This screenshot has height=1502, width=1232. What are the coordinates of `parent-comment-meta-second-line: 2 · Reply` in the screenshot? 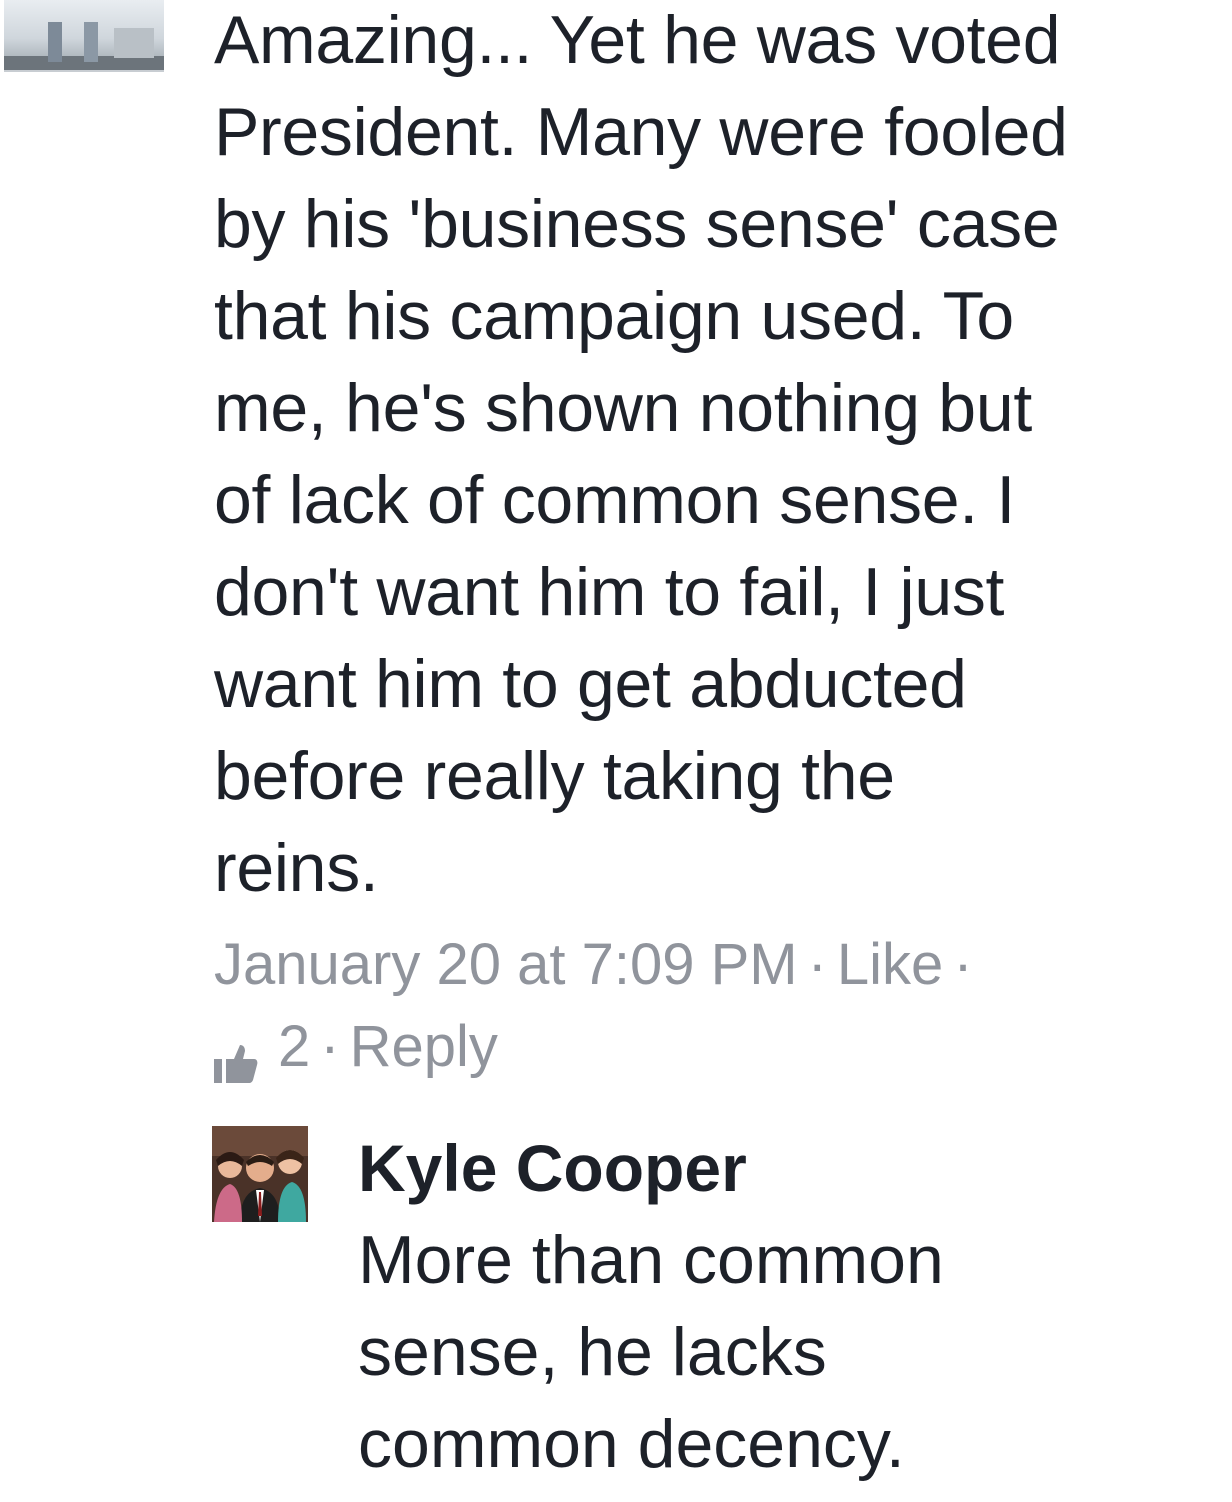 It's located at (356, 1047).